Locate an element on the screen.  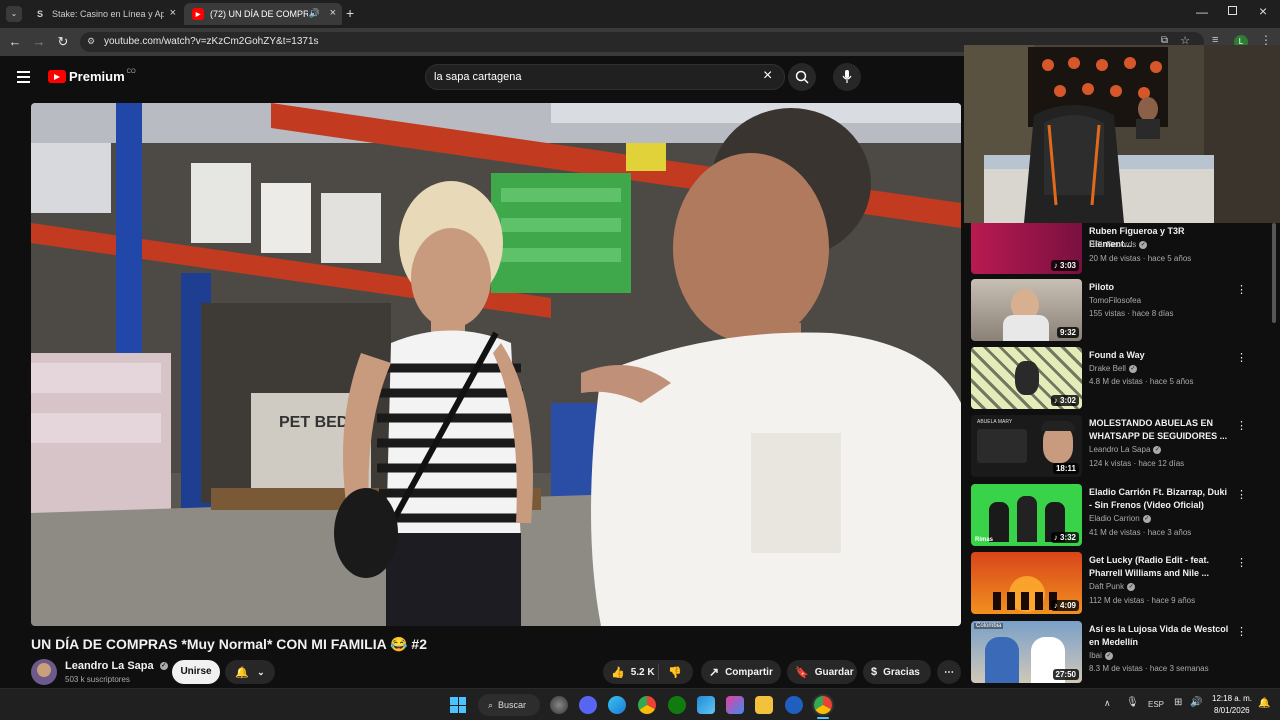
recommendation-channel: Ibai ✓ is located at coordinates (1101, 655).